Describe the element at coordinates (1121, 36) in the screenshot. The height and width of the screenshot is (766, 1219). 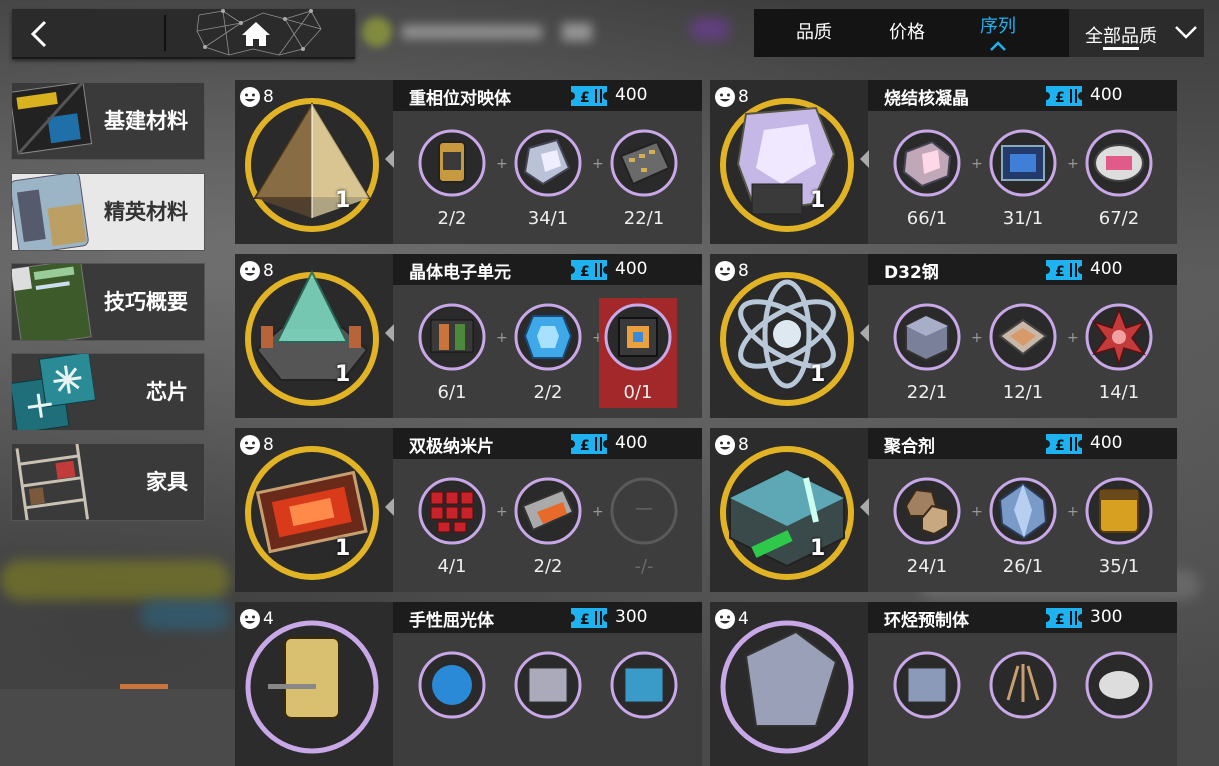
I see `filter-label: 全部品质` at that location.